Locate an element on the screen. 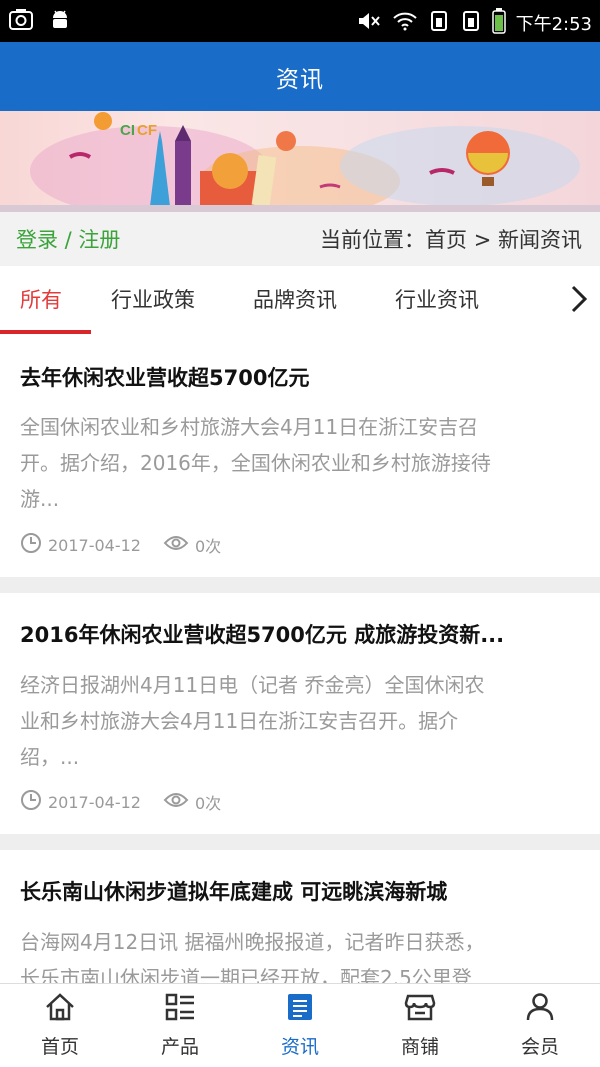  tabs-scroll-right-button is located at coordinates (569, 301).